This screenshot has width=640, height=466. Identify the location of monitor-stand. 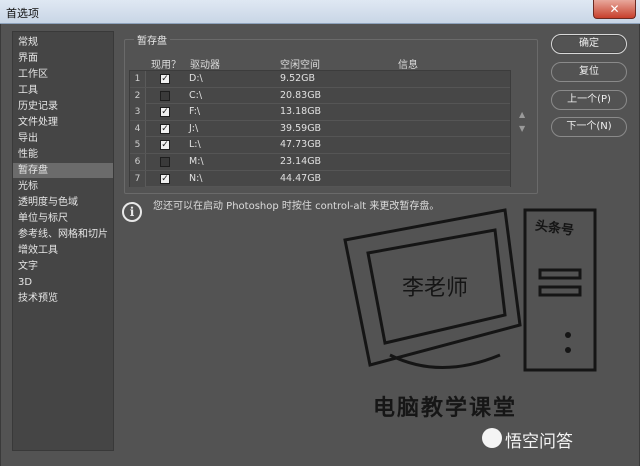
(445, 361).